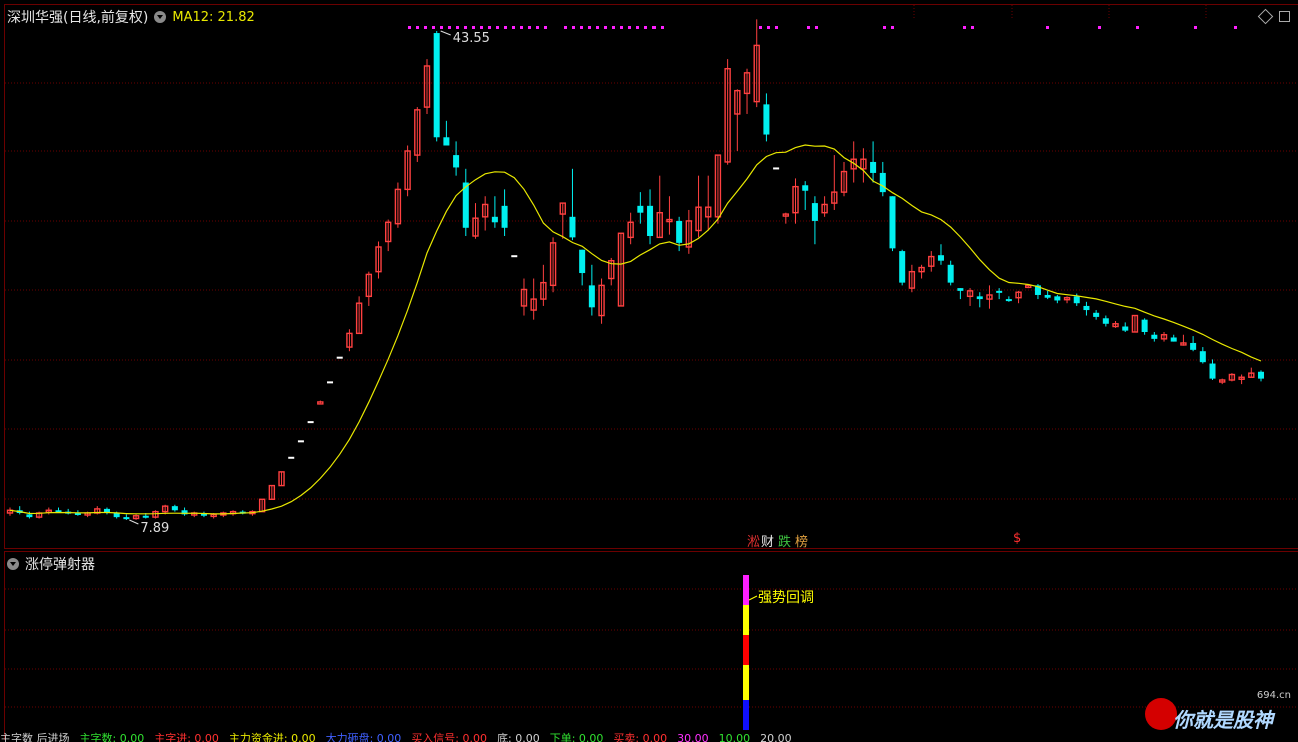  What do you see at coordinates (77, 17) in the screenshot?
I see `stock-title: 深圳华强(日线,前复权)` at bounding box center [77, 17].